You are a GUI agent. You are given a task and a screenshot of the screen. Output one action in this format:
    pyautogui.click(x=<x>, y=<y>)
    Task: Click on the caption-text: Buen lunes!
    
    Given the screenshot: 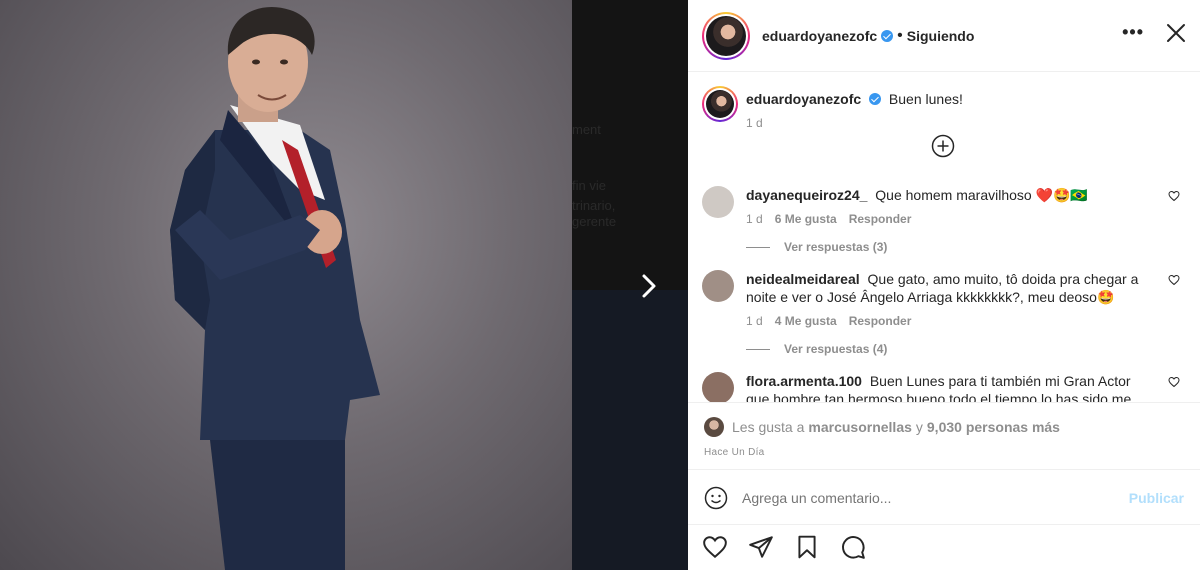 What is the action you would take?
    pyautogui.click(x=925, y=99)
    